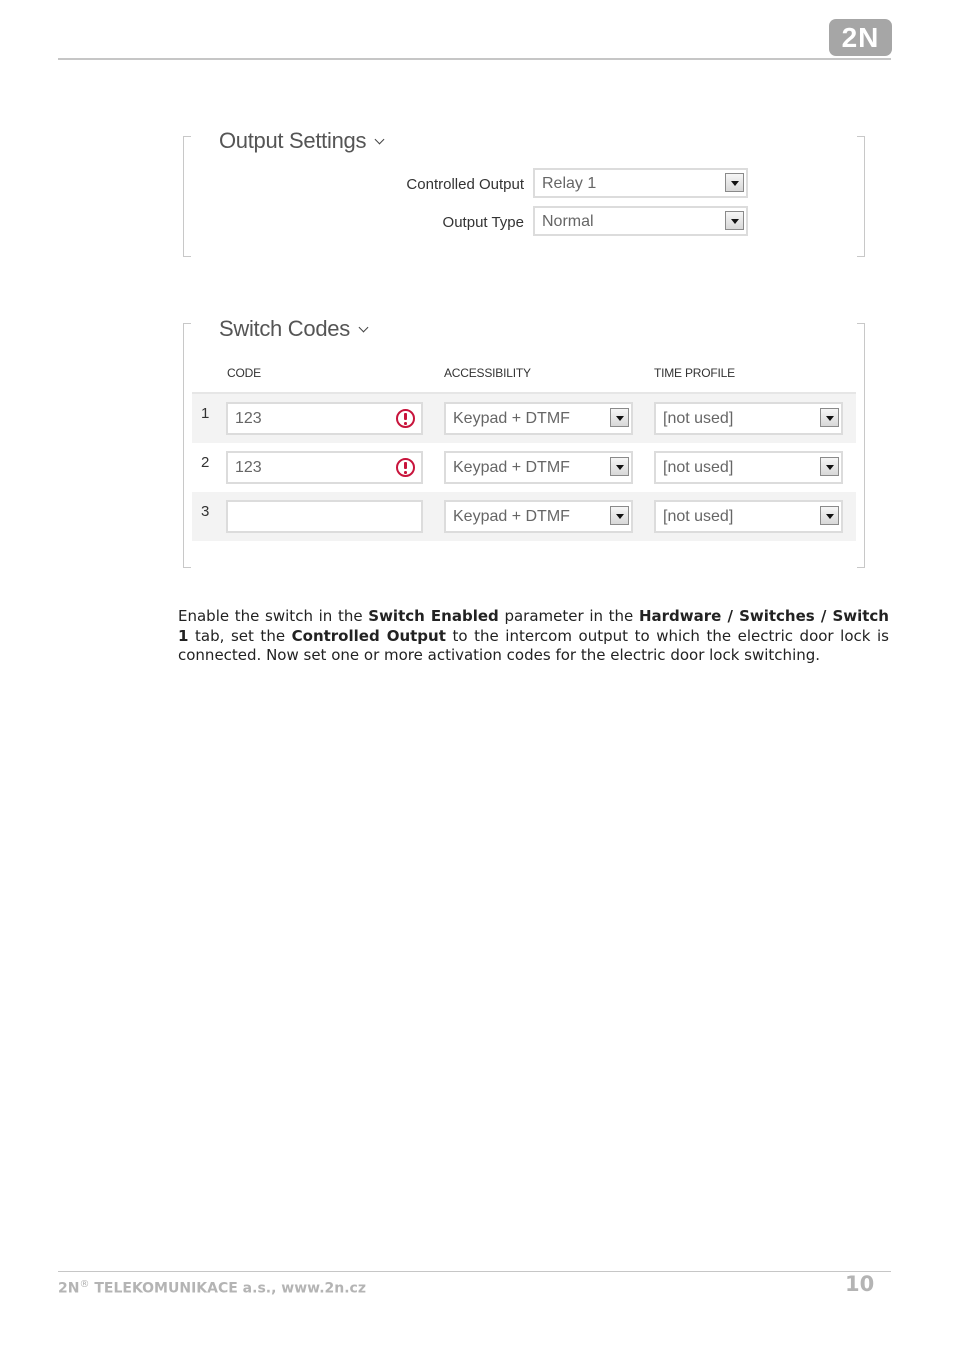  Describe the element at coordinates (568, 616) in the screenshot. I see `text-run: parameter in the` at that location.